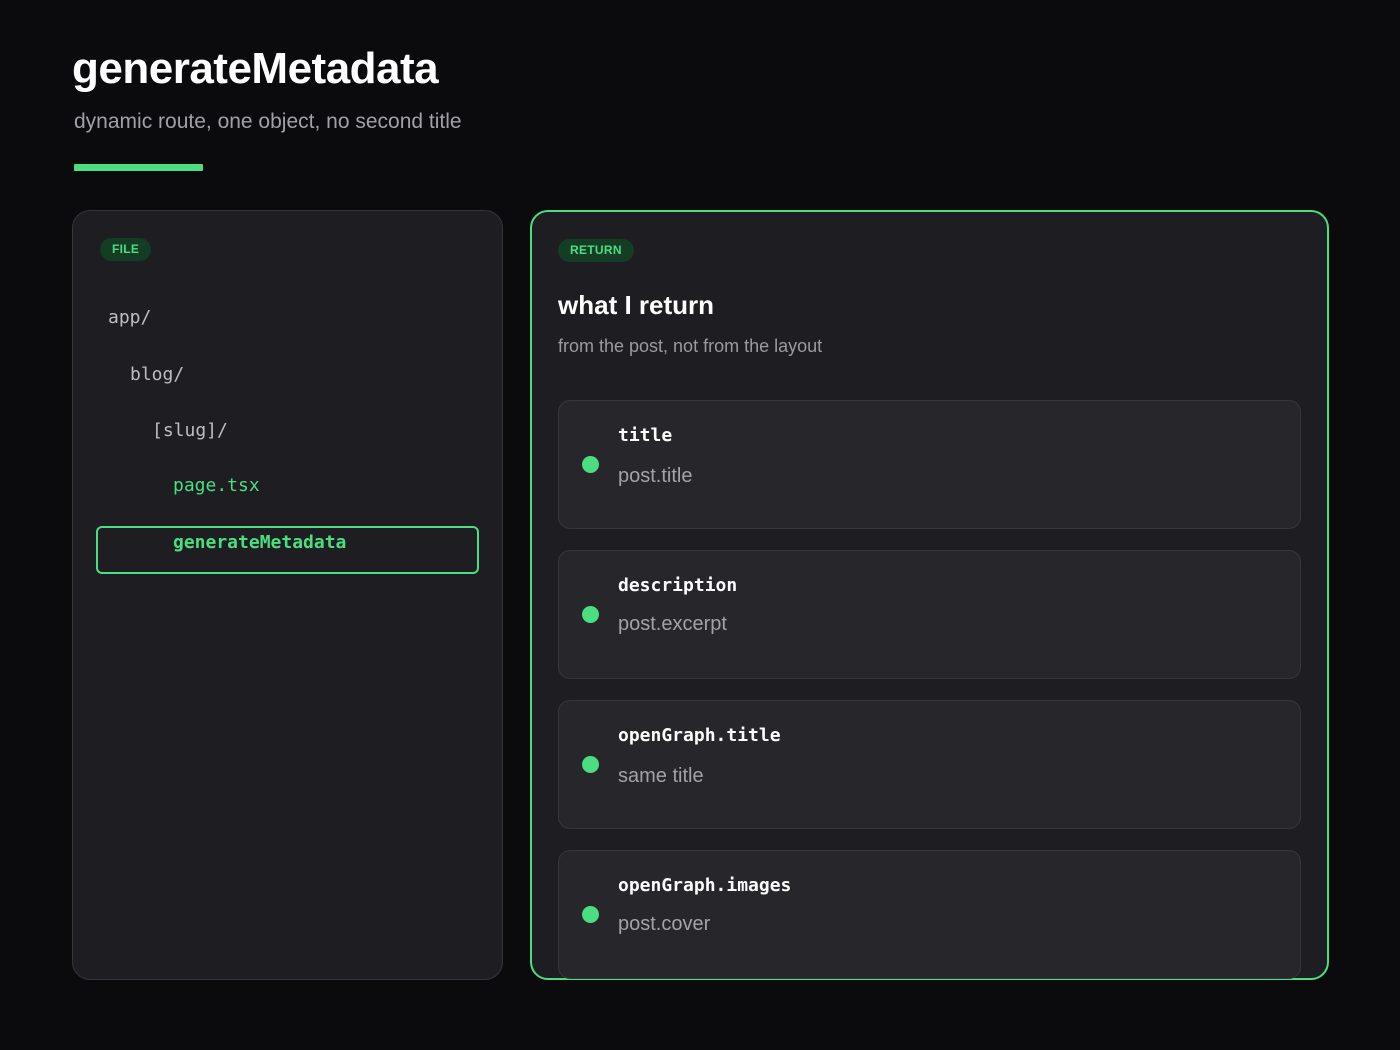 The image size is (1400, 1050). I want to click on field-key: description, so click(678, 585).